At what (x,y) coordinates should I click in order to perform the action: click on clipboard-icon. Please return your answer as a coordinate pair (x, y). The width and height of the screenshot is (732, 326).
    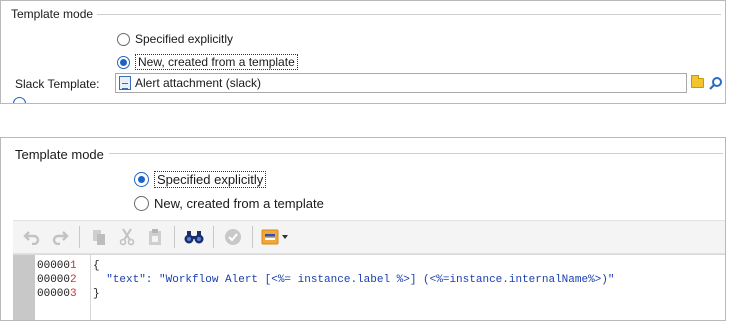
    Looking at the image, I should click on (155, 237).